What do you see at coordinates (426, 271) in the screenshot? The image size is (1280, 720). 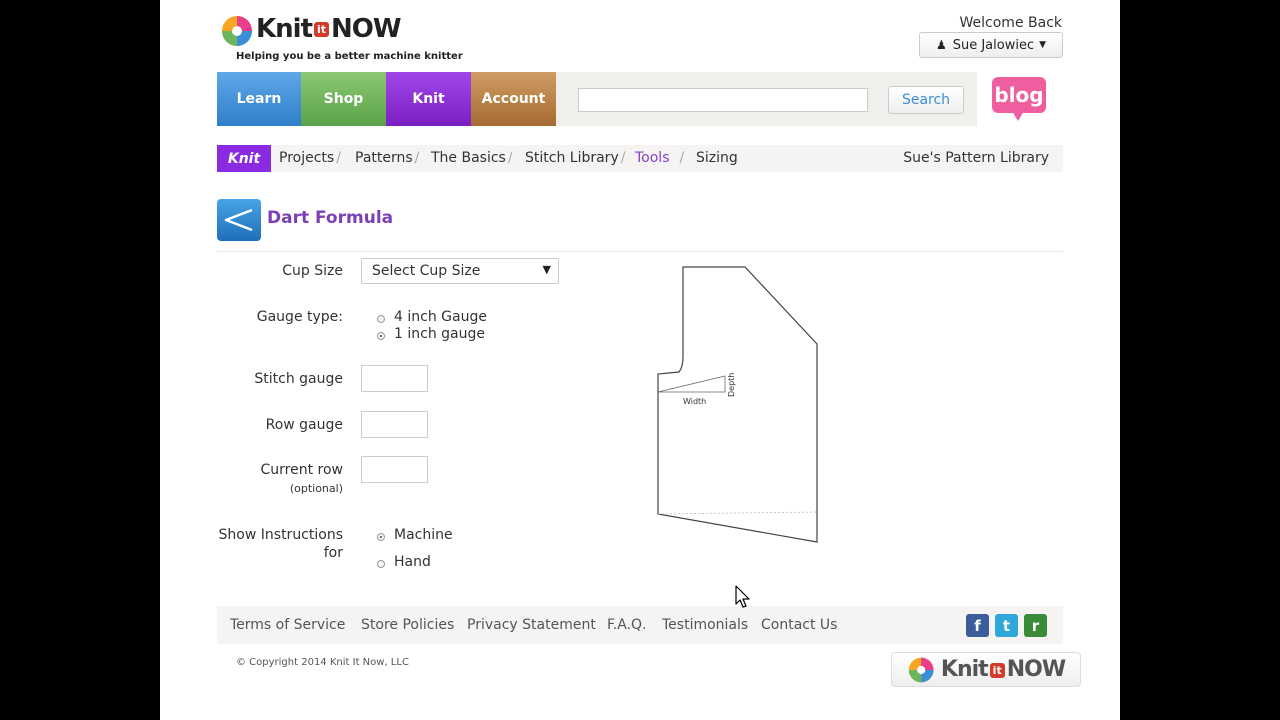 I see `cup-size-value: Select Cup Size` at bounding box center [426, 271].